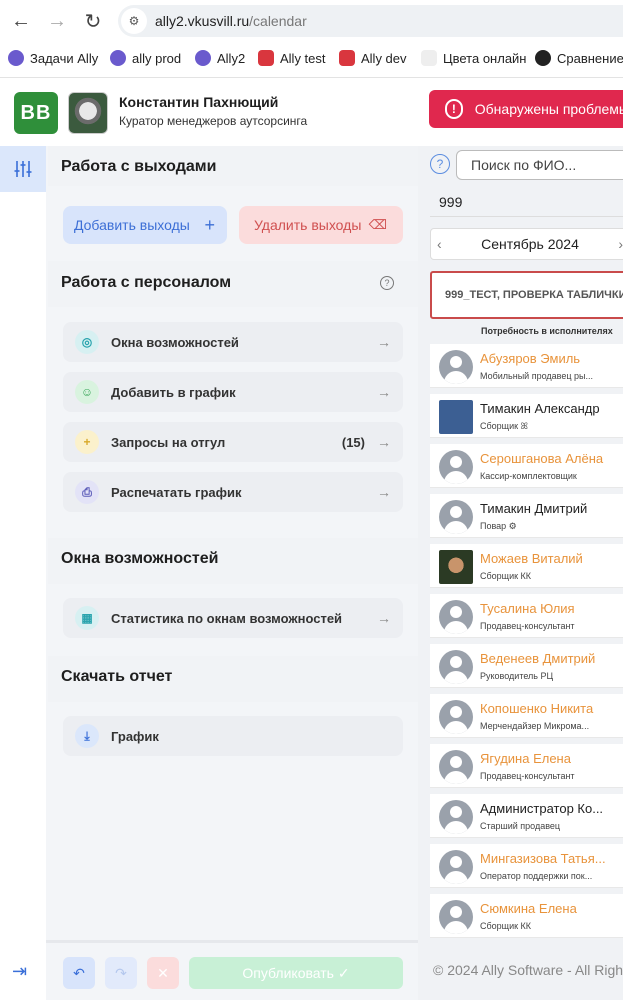 This screenshot has width=623, height=1000. I want to click on employee-name: Абузяров Эмиль, so click(530, 358).